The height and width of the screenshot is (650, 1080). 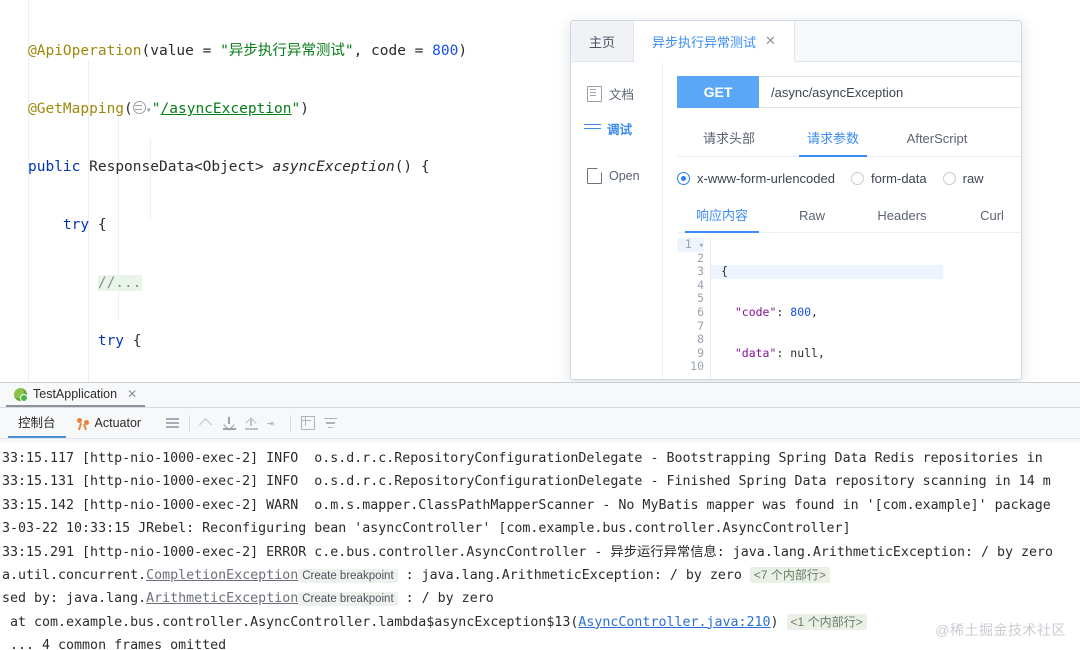 I want to click on api-tab-async-test: 异步执行异常测试 ✕, so click(x=714, y=41).